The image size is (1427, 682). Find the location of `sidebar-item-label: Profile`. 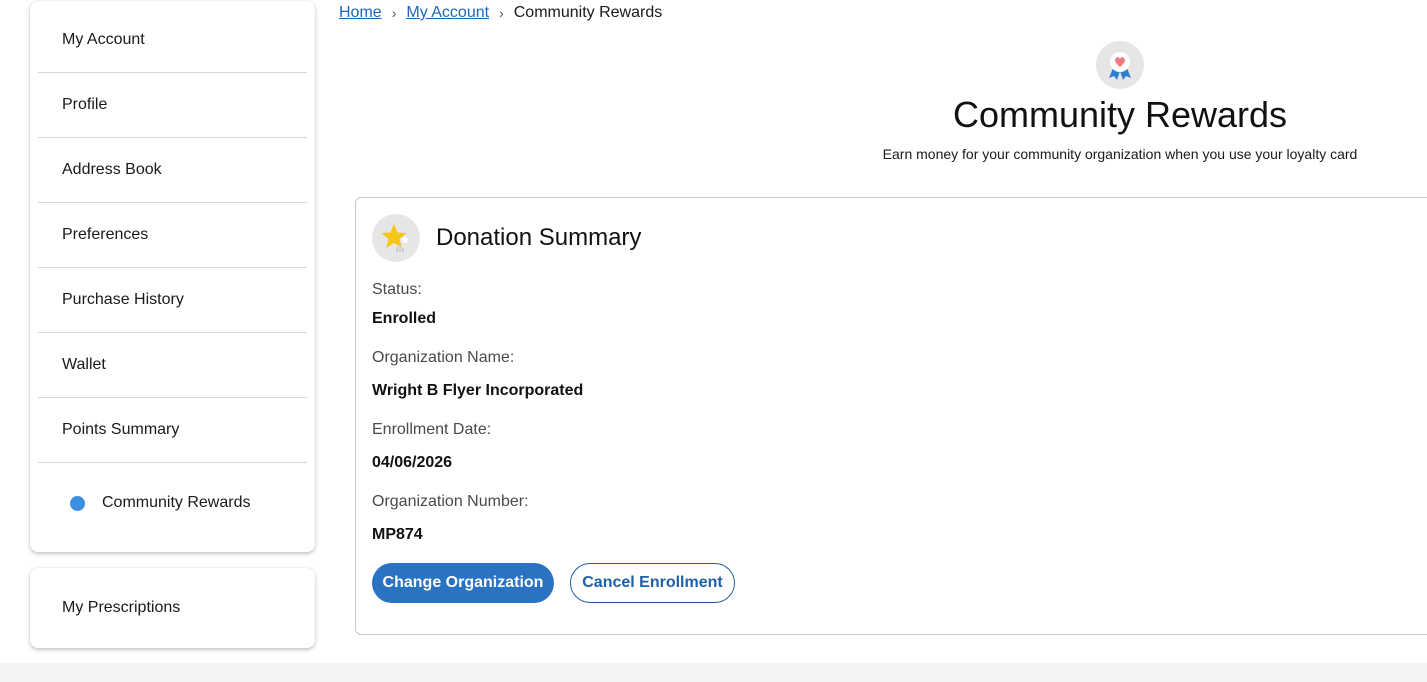

sidebar-item-label: Profile is located at coordinates (85, 104).